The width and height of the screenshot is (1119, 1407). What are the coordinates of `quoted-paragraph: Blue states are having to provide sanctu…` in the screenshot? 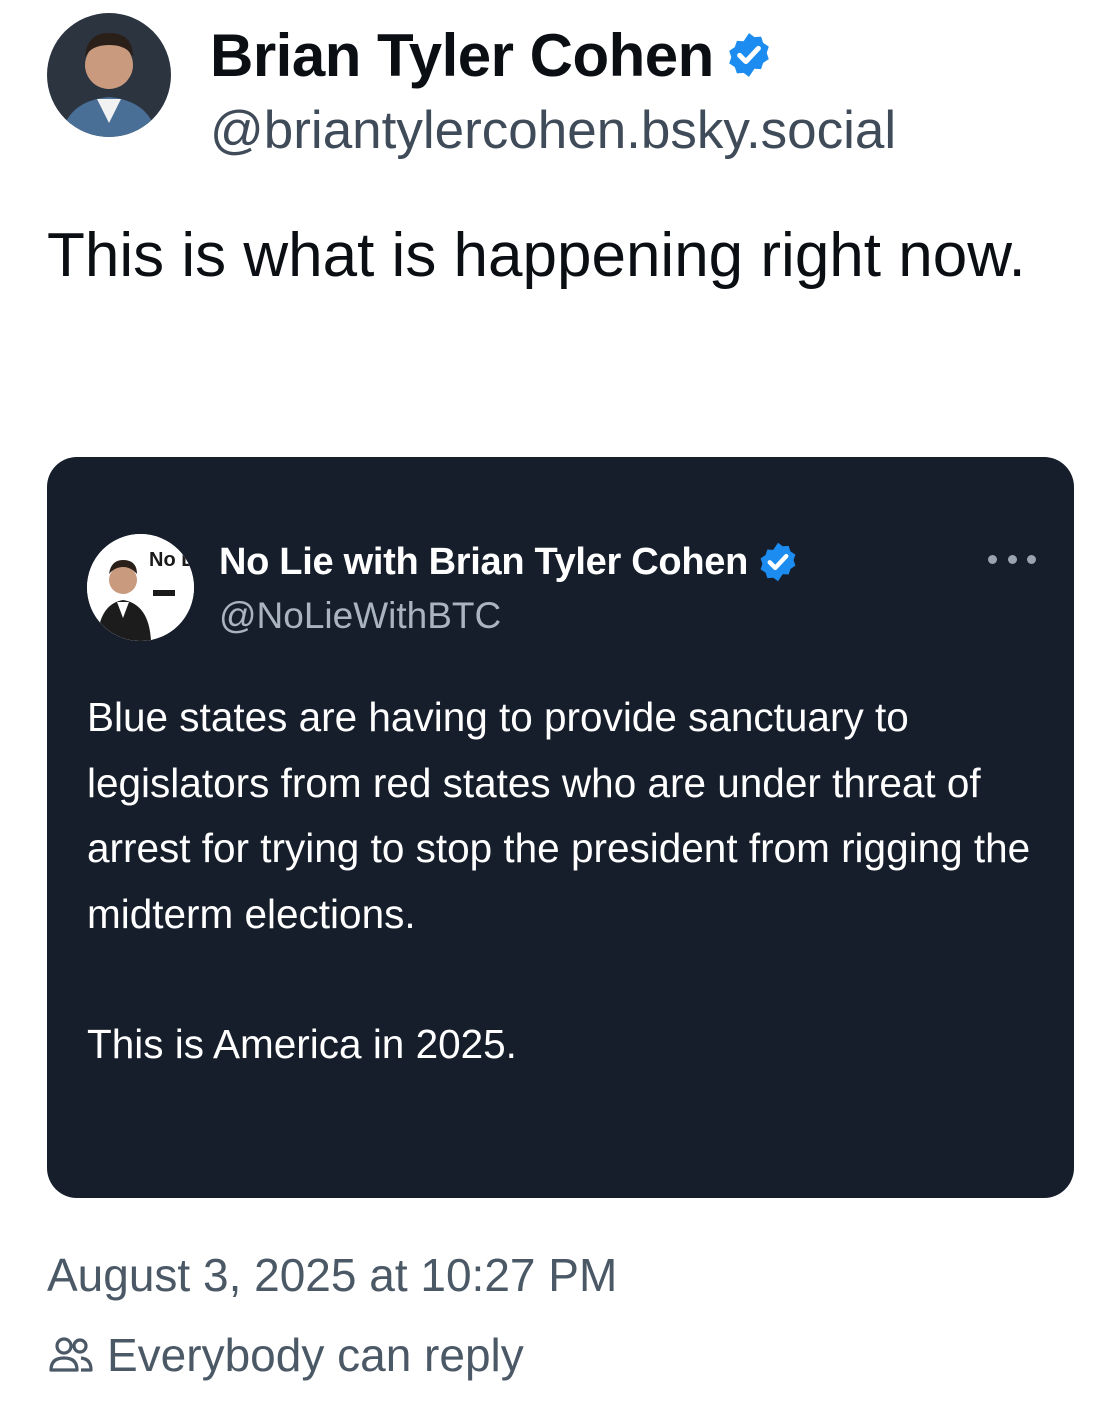 It's located at (559, 815).